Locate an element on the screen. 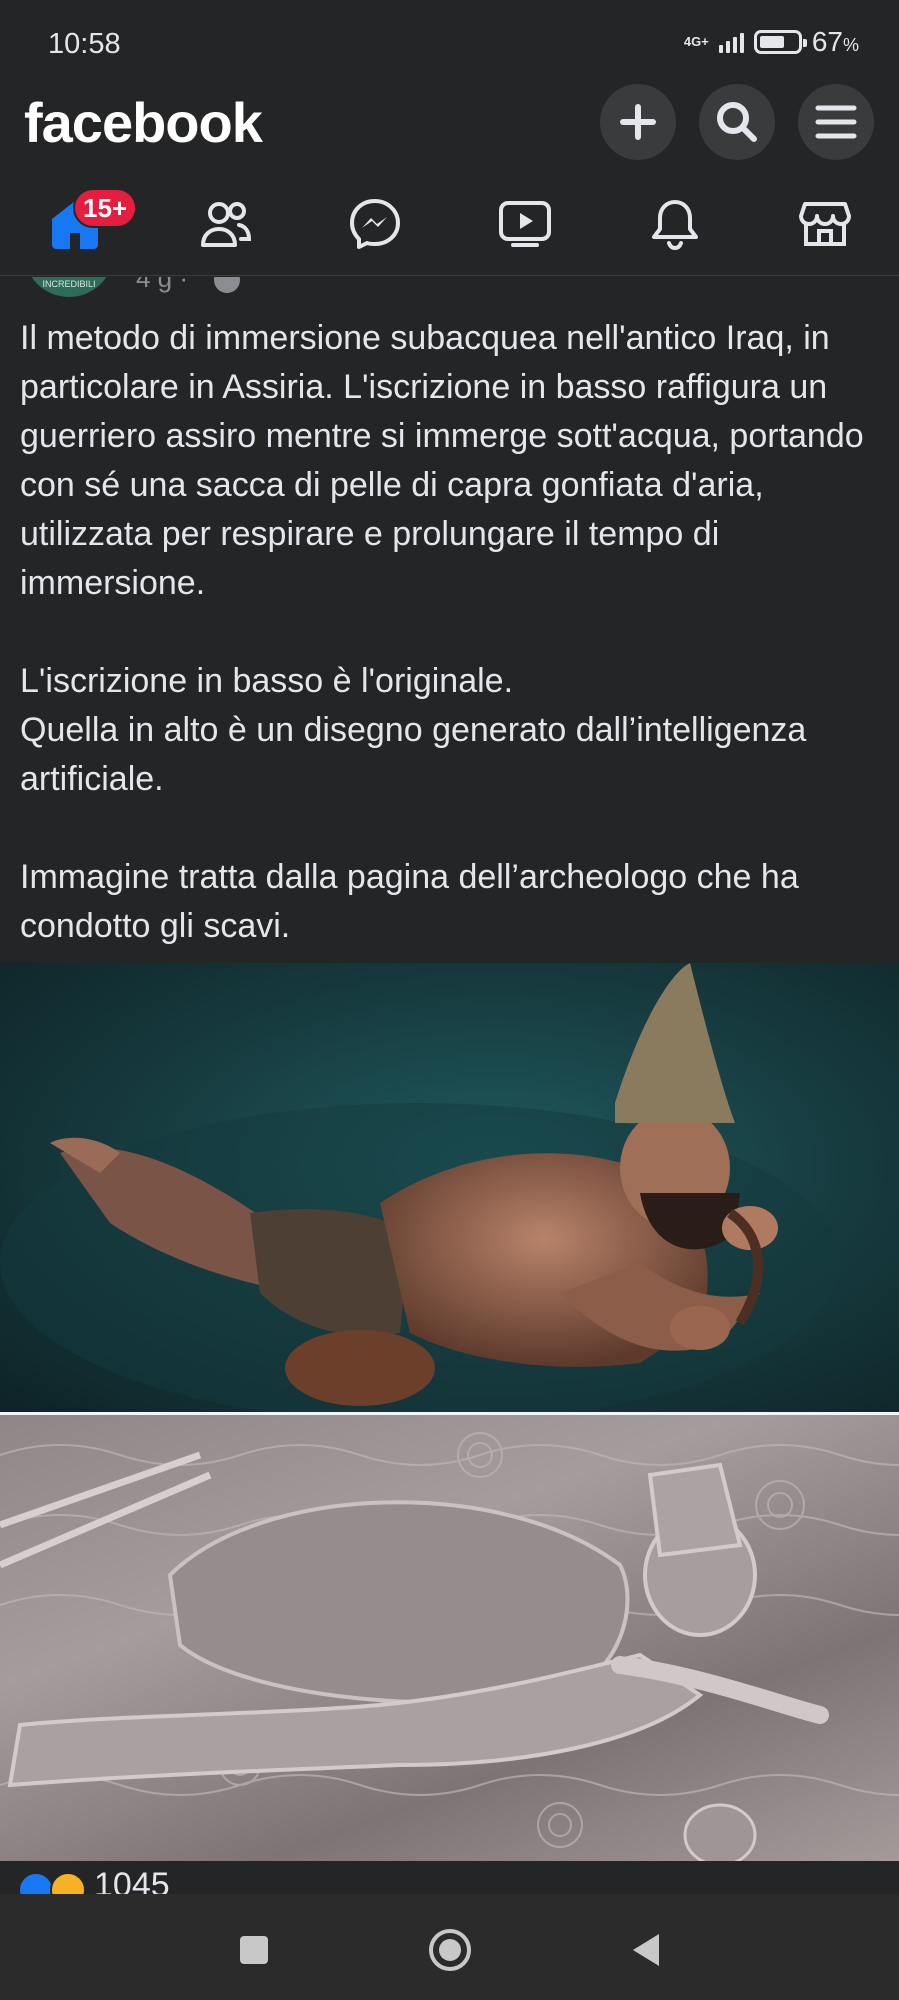  tab-notifications is located at coordinates (675, 224).